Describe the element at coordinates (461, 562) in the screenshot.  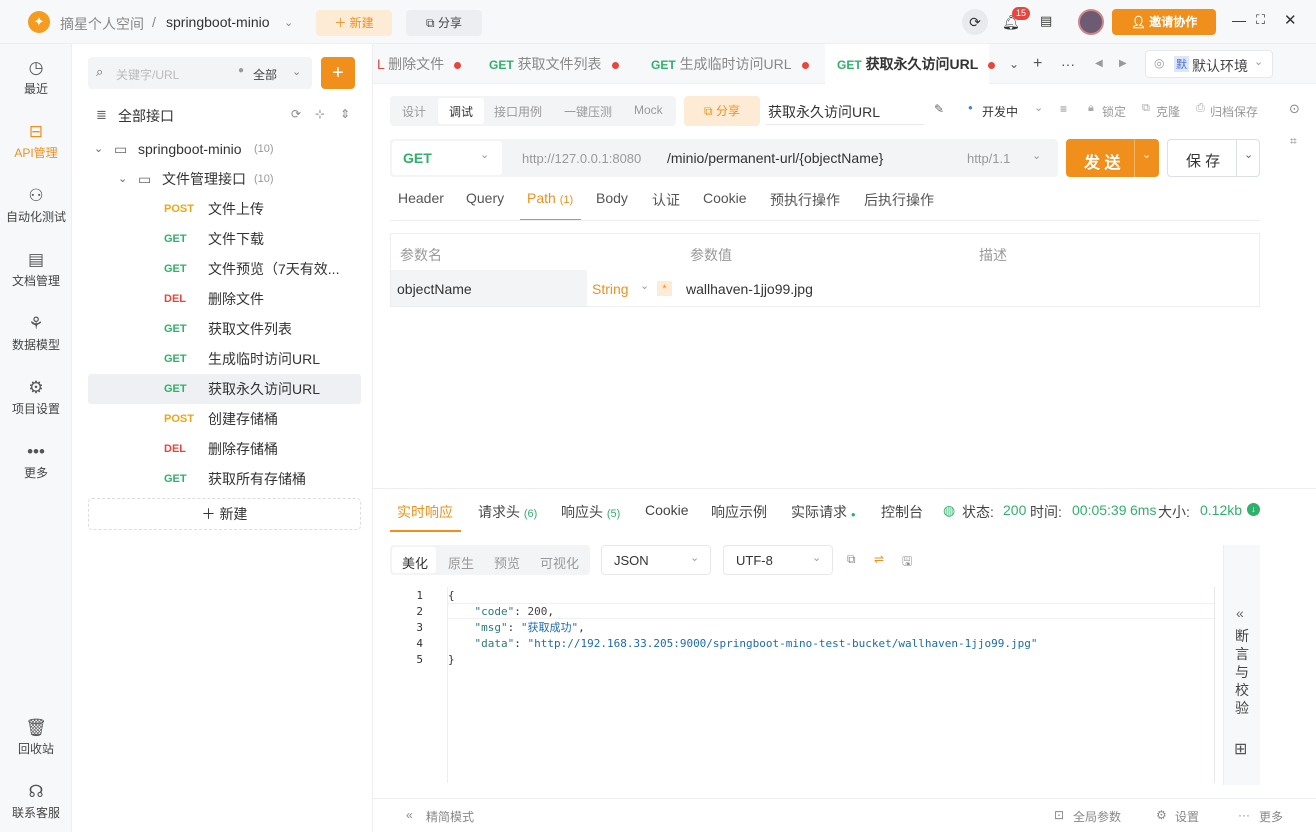
I see `view-raw: 原生` at that location.